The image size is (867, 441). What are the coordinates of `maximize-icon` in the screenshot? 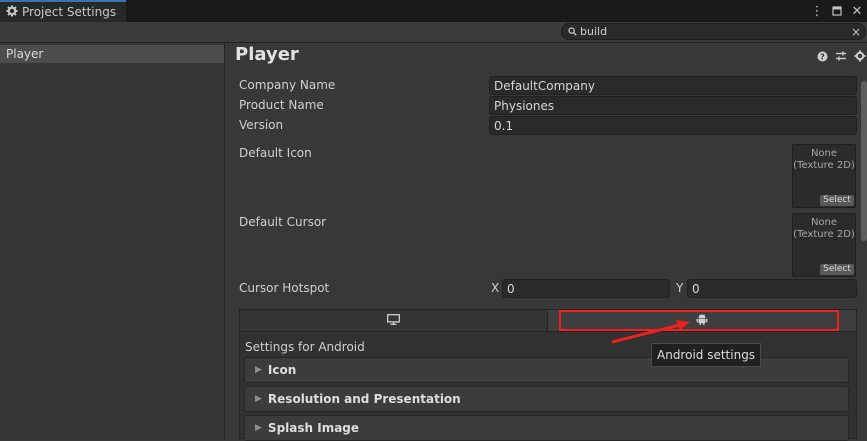 It's located at (837, 11).